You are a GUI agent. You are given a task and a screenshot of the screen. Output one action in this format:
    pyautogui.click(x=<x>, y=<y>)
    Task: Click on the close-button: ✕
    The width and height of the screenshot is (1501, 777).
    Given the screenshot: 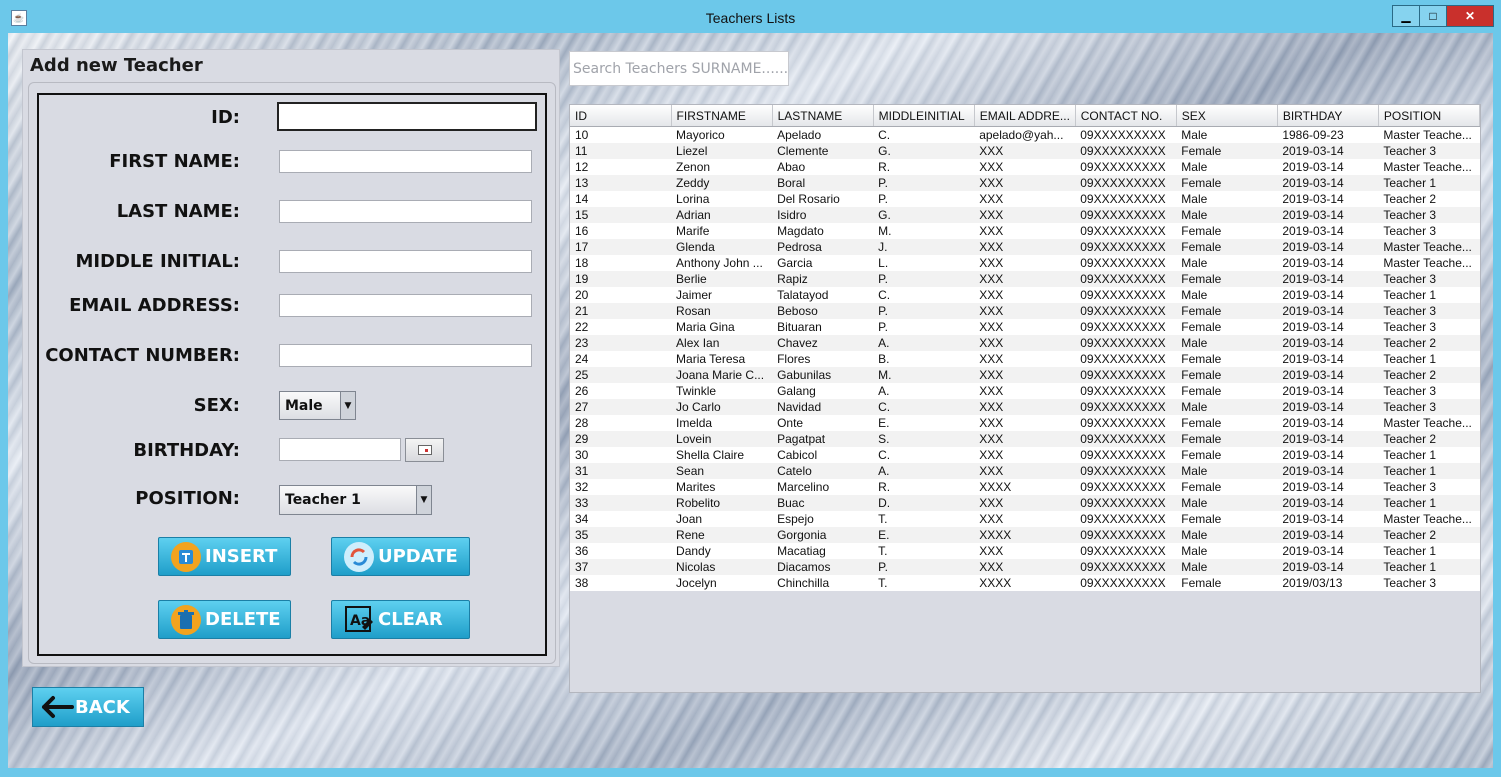 What is the action you would take?
    pyautogui.click(x=1470, y=16)
    